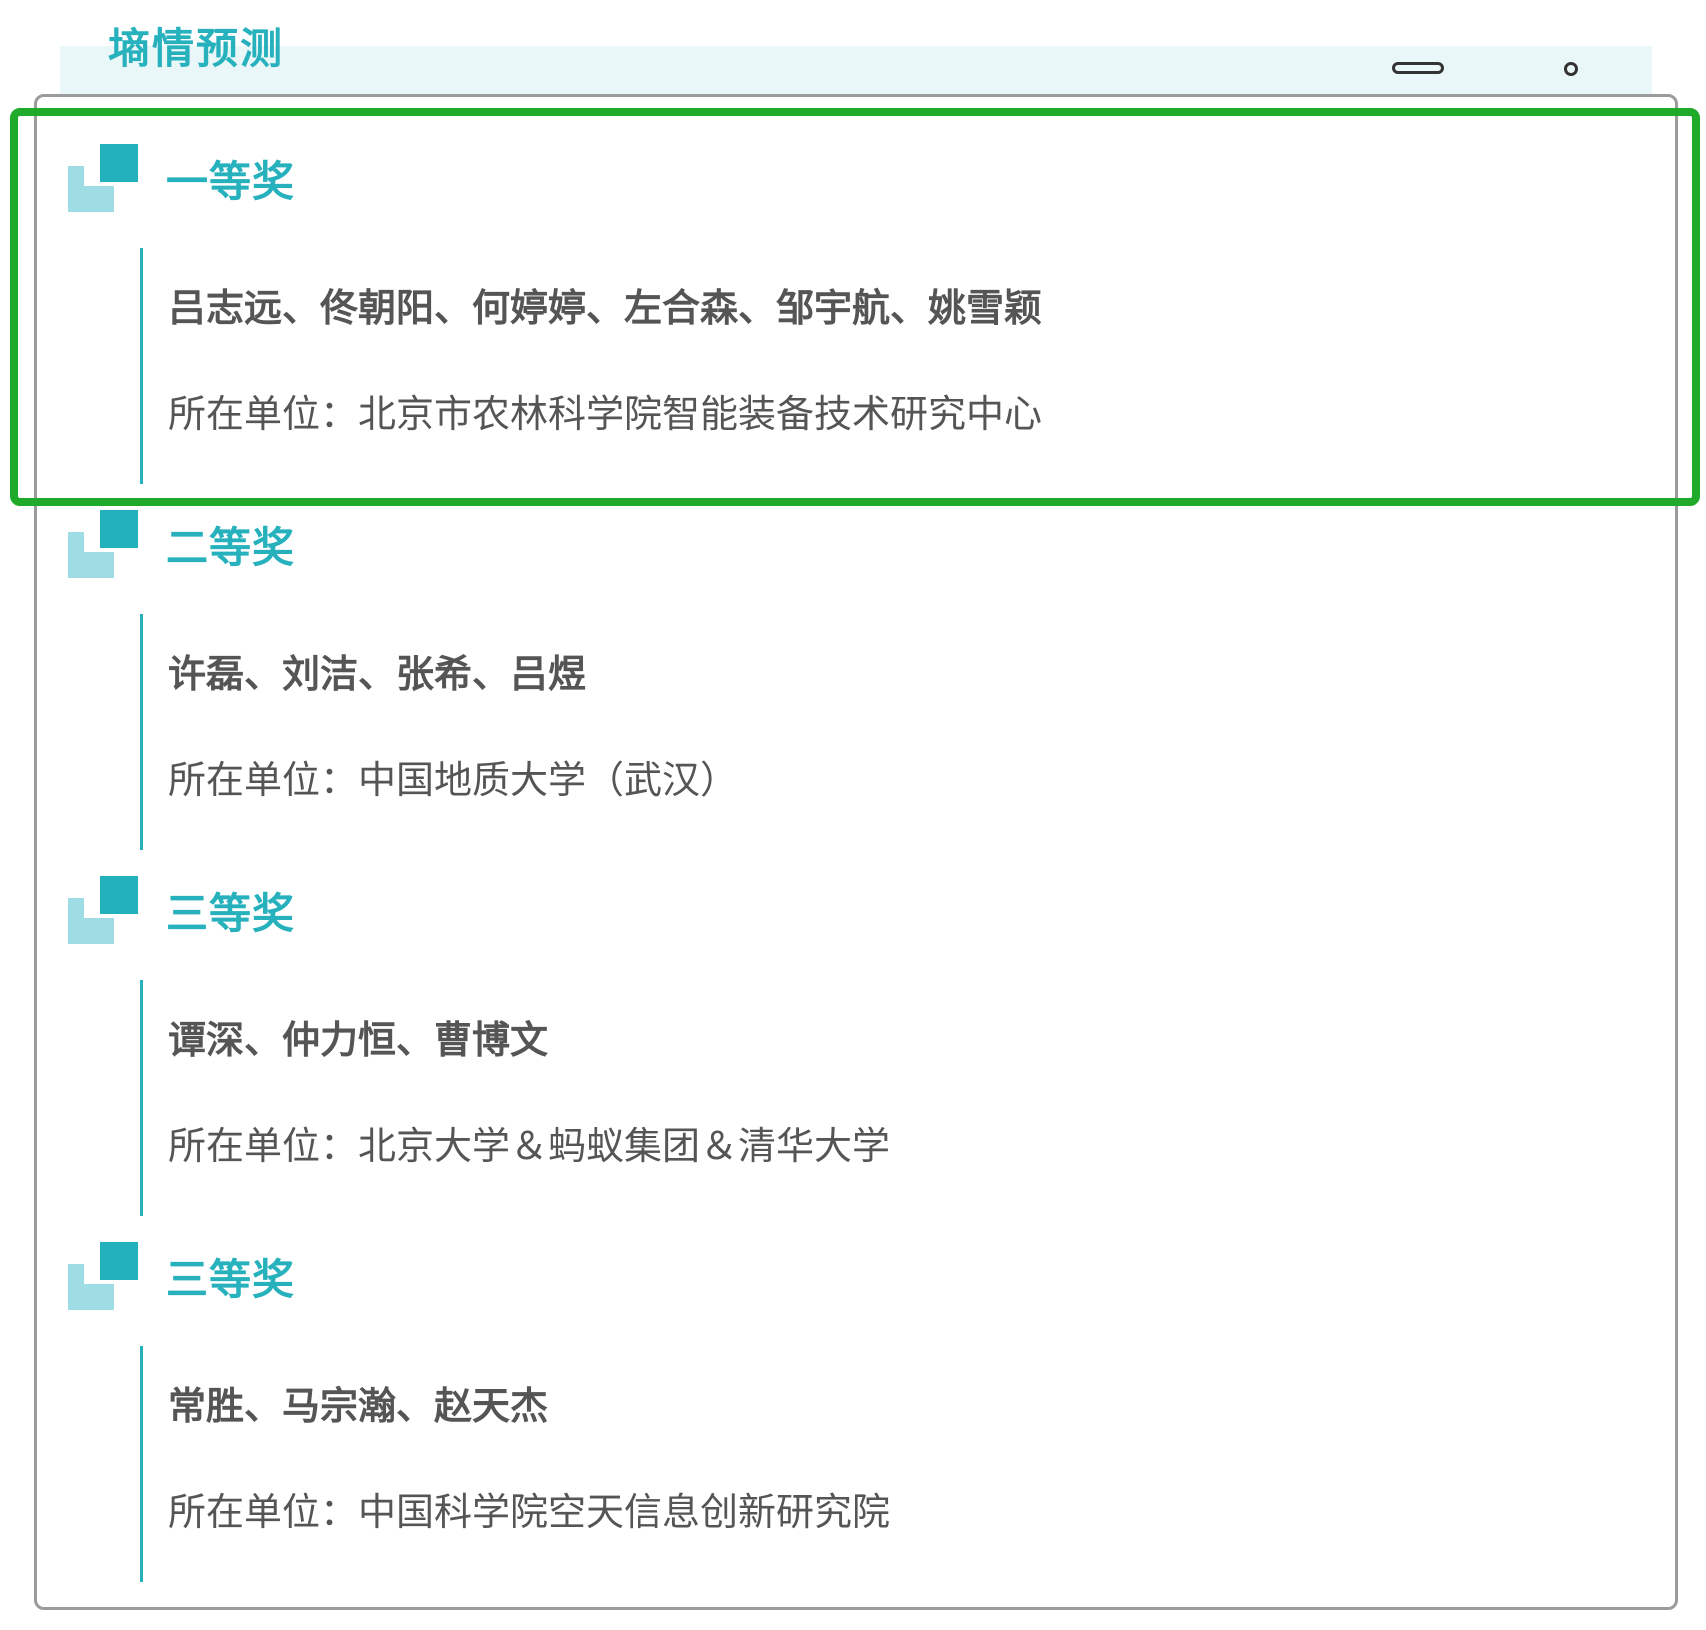 Image resolution: width=1706 pixels, height=1630 pixels. What do you see at coordinates (453, 780) in the screenshot?
I see `award-unit: 所在单位：中国地质大学（武汉）` at bounding box center [453, 780].